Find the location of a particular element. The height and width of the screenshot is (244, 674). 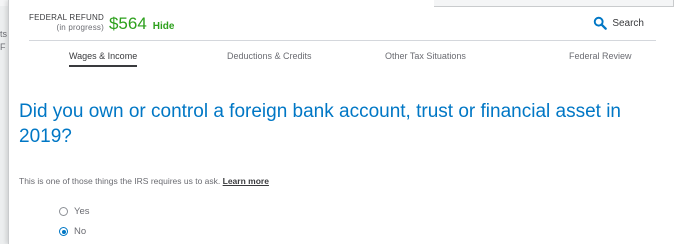

search-button: Search is located at coordinates (618, 23).